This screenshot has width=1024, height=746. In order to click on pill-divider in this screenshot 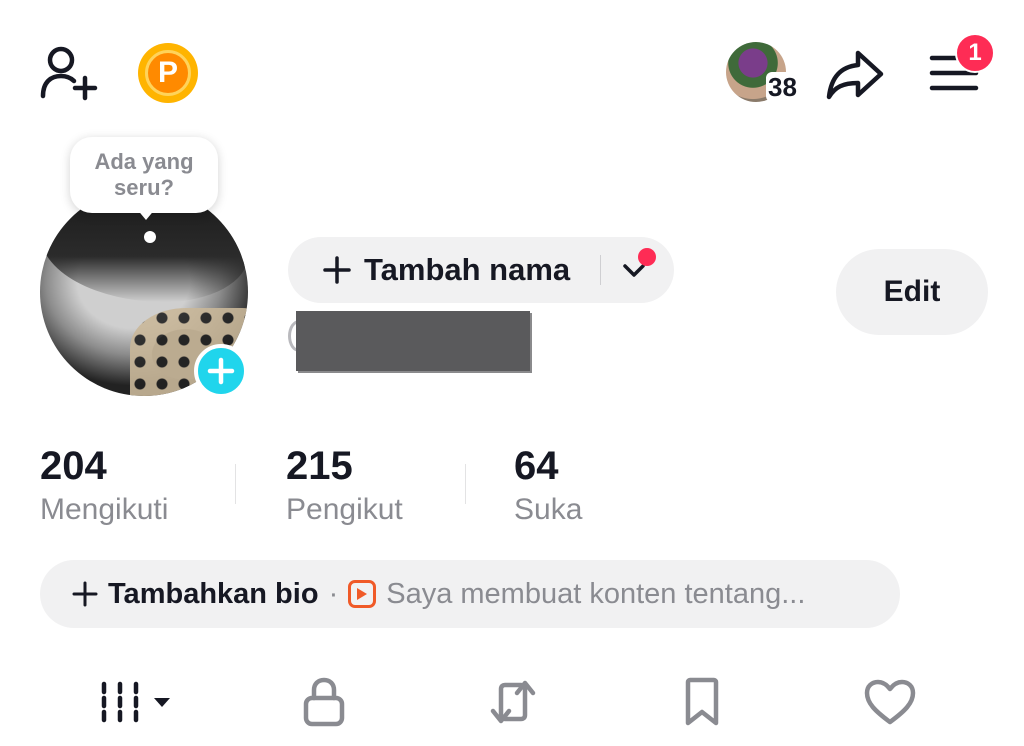, I will do `click(600, 270)`.